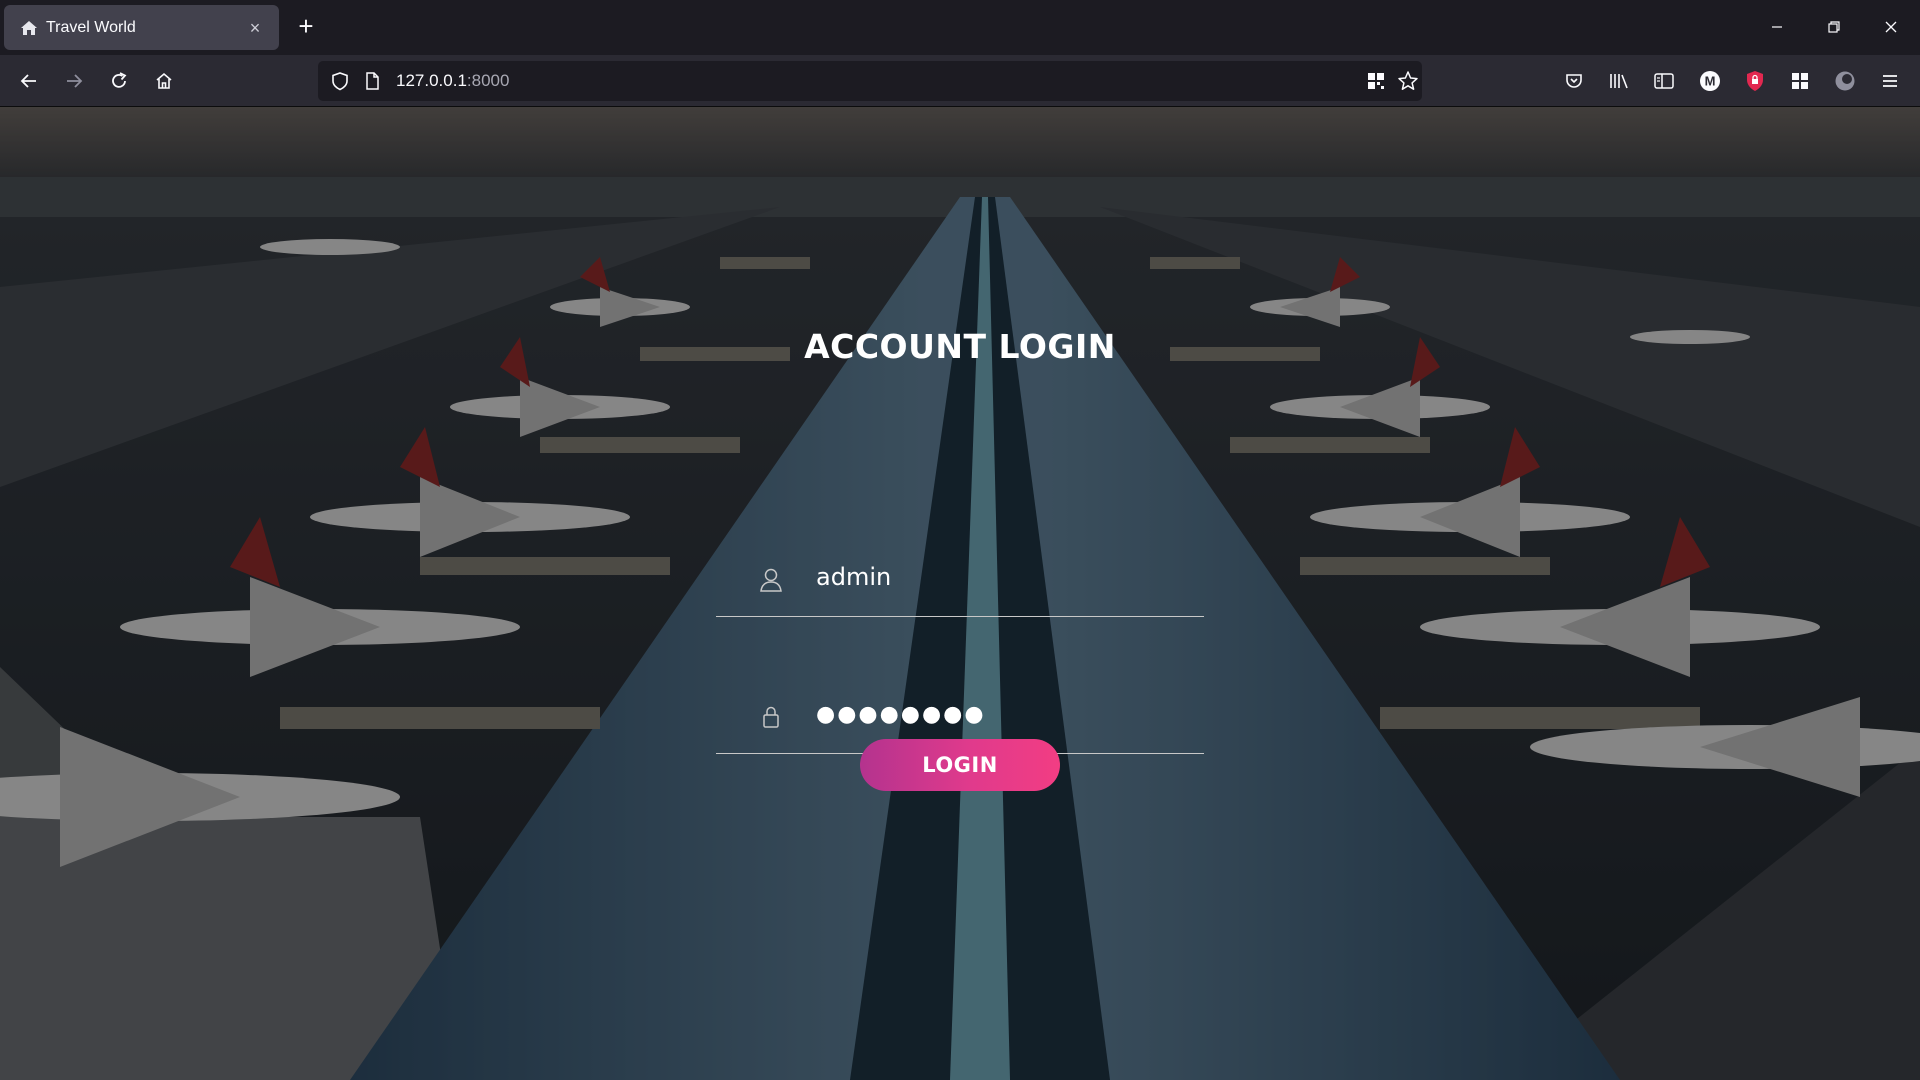  Describe the element at coordinates (1834, 27) in the screenshot. I see `restore-icon` at that location.